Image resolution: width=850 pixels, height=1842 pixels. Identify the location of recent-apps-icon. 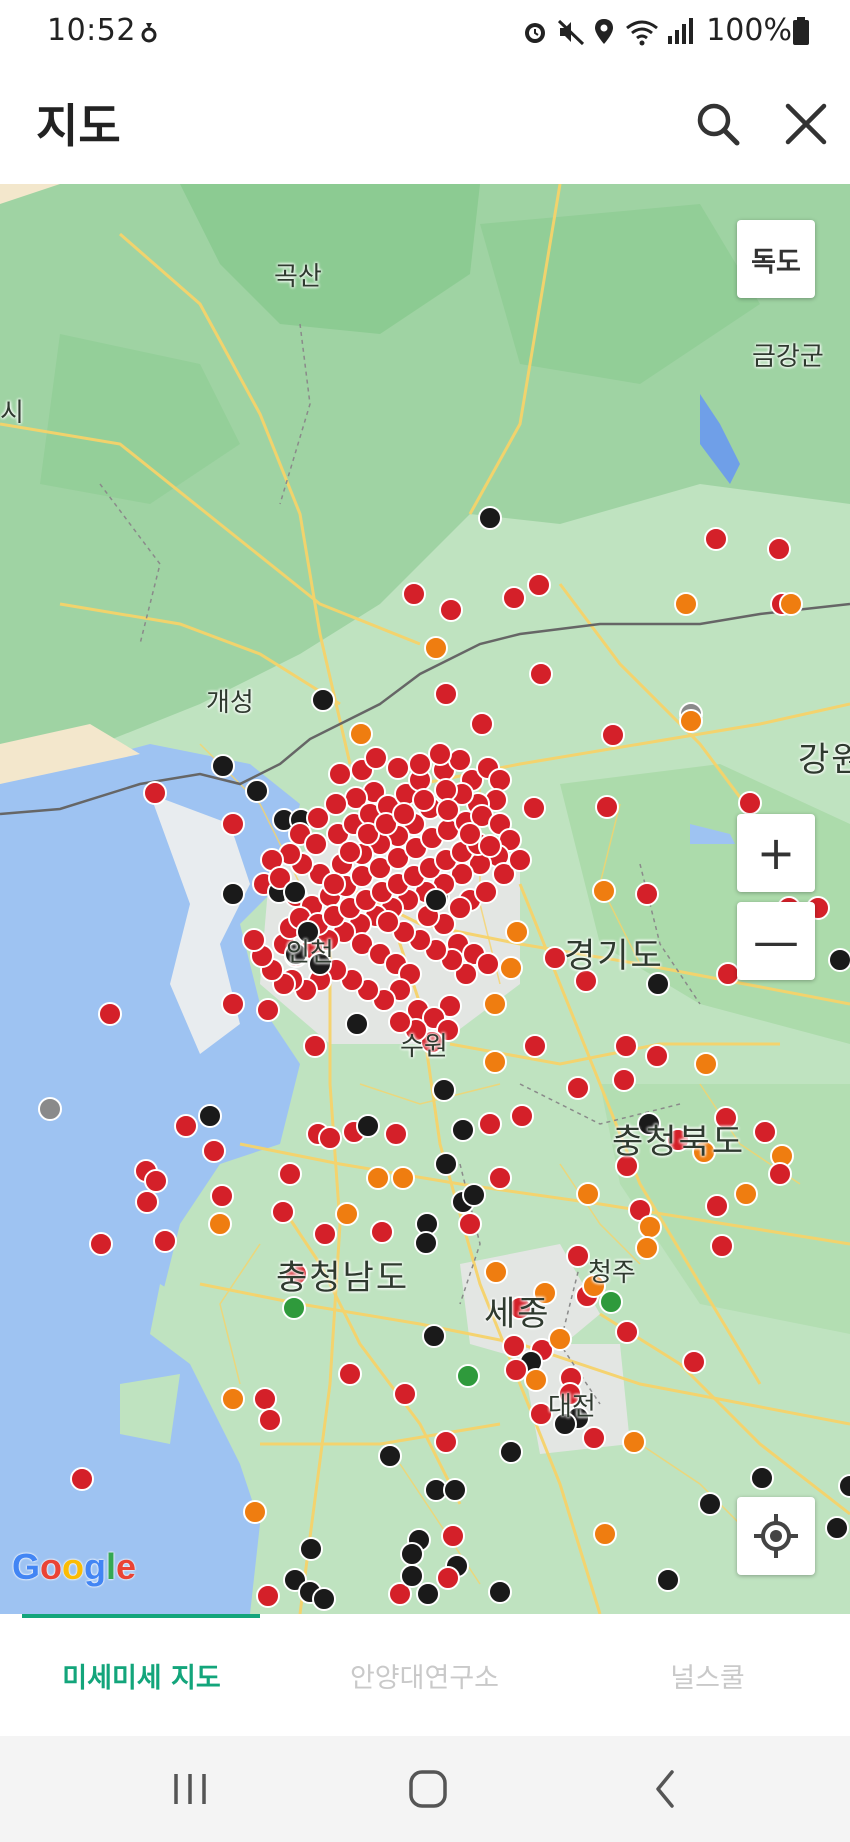
(190, 1789).